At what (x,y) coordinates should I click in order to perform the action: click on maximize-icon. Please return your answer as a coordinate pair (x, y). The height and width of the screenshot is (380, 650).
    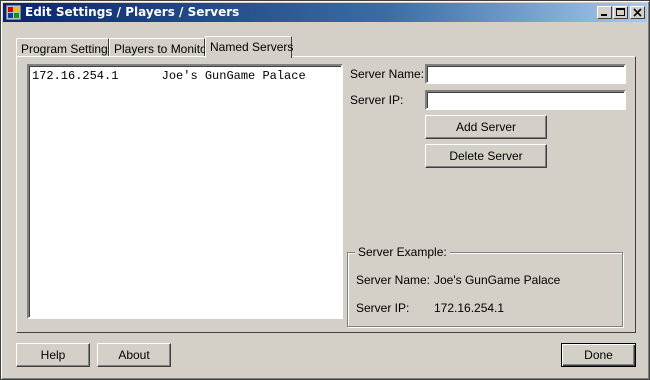
    Looking at the image, I should click on (620, 12).